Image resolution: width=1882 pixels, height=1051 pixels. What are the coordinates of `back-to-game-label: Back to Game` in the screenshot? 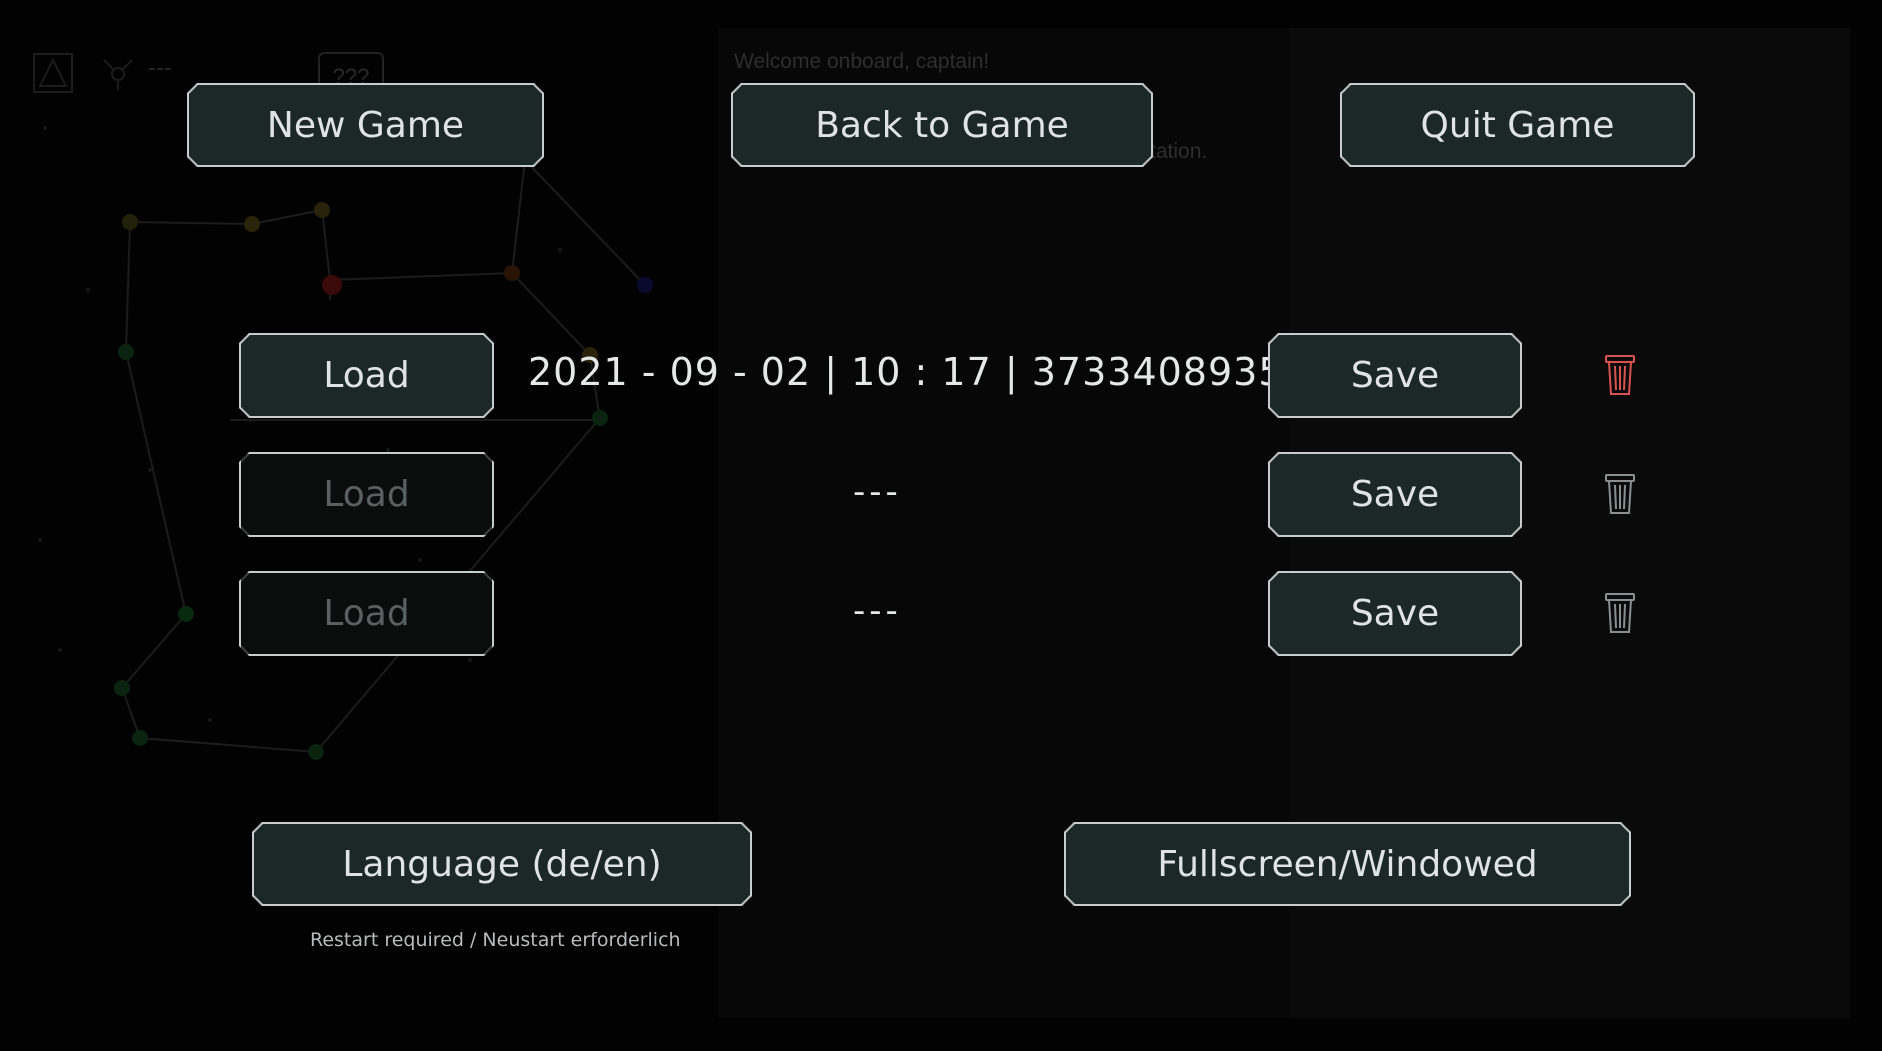 It's located at (942, 125).